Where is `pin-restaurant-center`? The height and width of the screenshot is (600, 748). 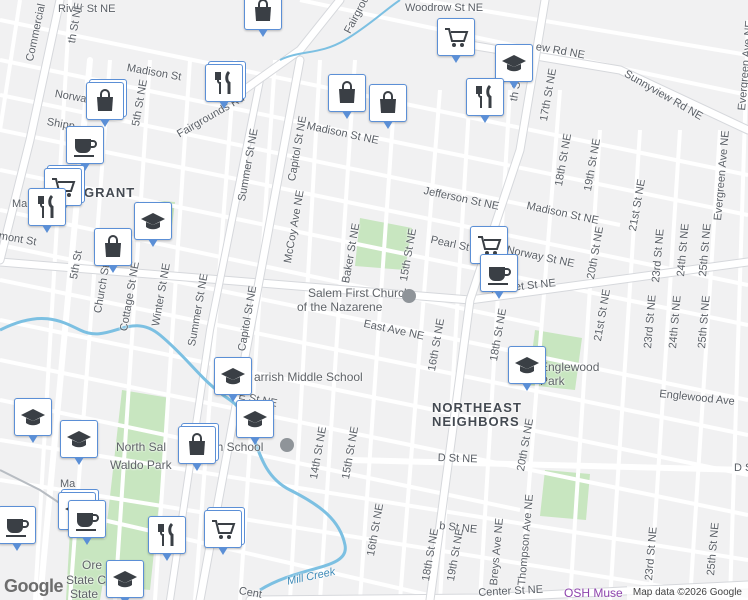 pin-restaurant-center is located at coordinates (167, 538).